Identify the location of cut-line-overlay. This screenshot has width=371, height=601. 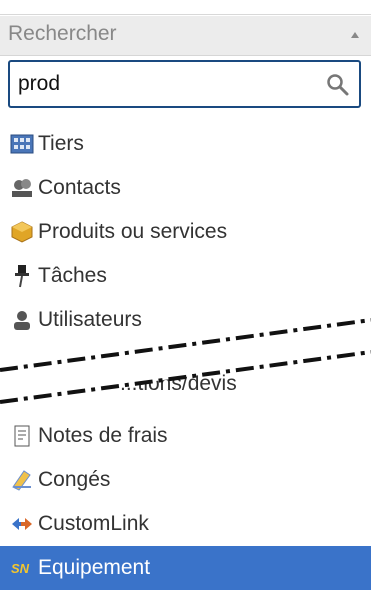
(185, 361).